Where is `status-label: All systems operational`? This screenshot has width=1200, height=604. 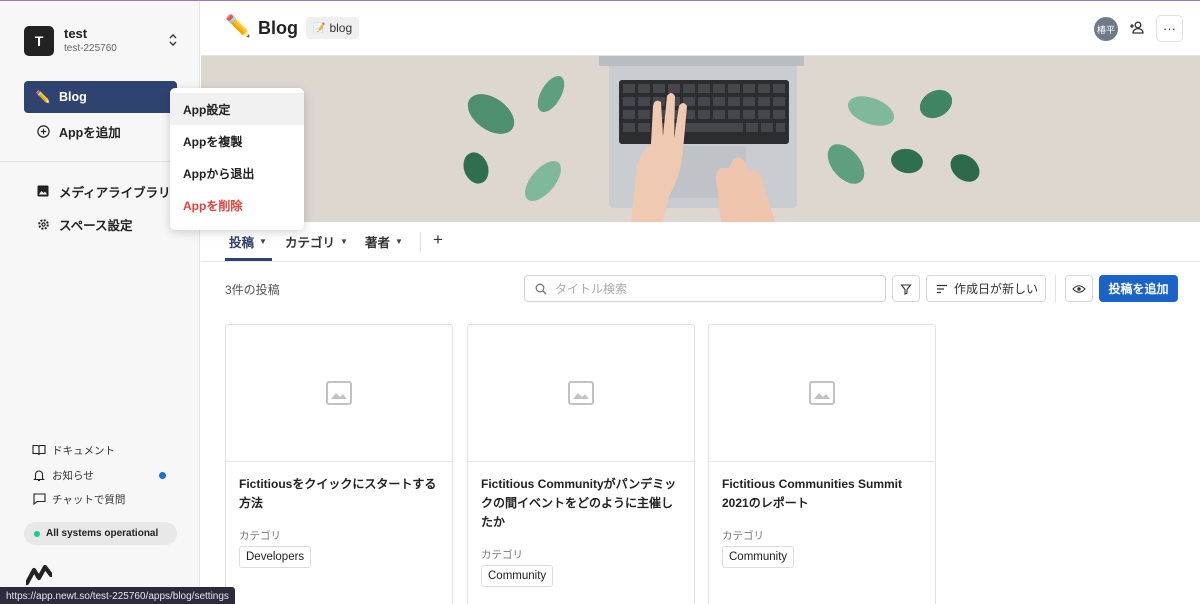
status-label: All systems operational is located at coordinates (102, 533).